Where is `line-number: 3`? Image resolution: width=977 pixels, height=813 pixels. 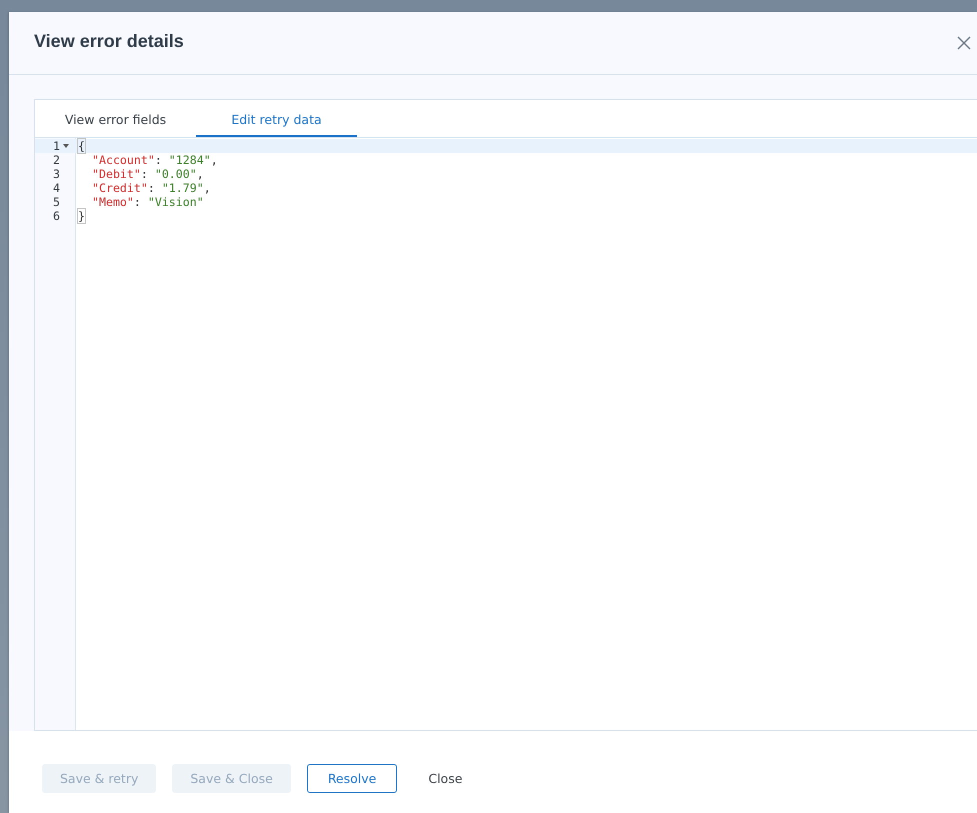
line-number: 3 is located at coordinates (56, 174).